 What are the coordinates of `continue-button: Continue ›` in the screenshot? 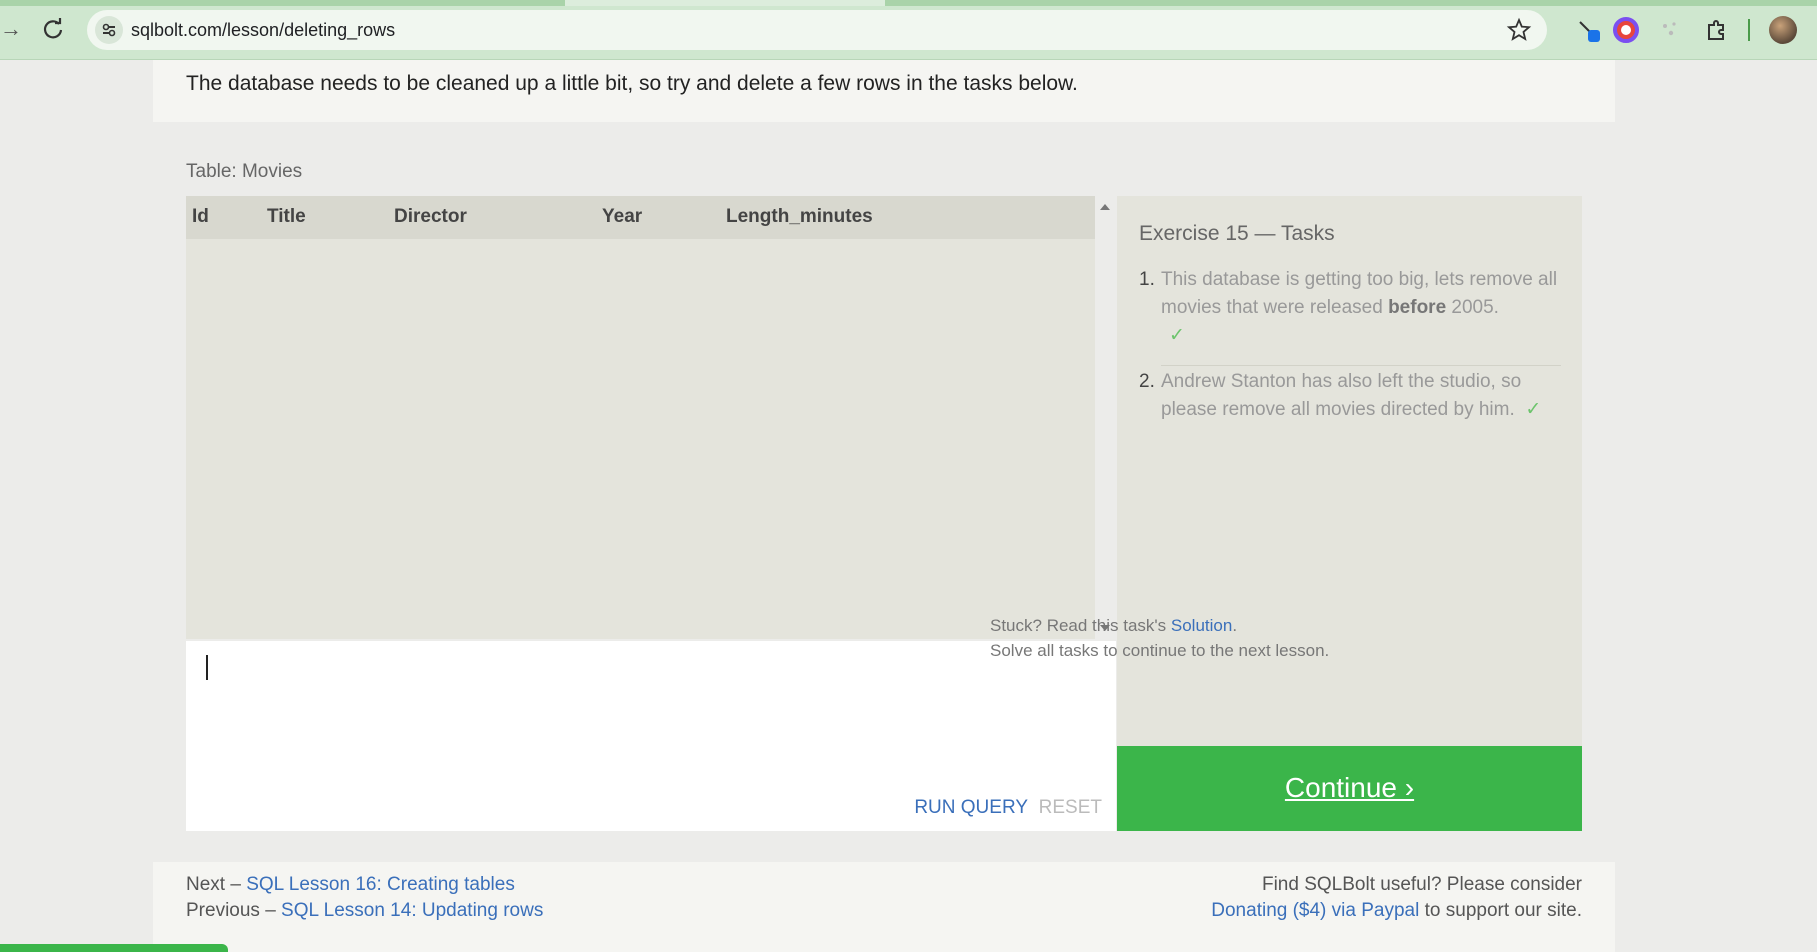 It's located at (1349, 788).